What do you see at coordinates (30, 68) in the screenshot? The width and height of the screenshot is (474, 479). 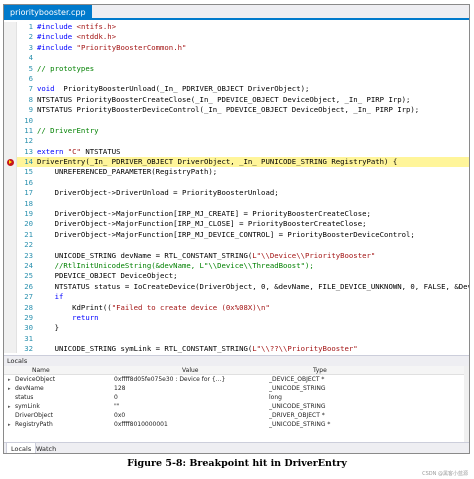 I see `line-number: 5` at bounding box center [30, 68].